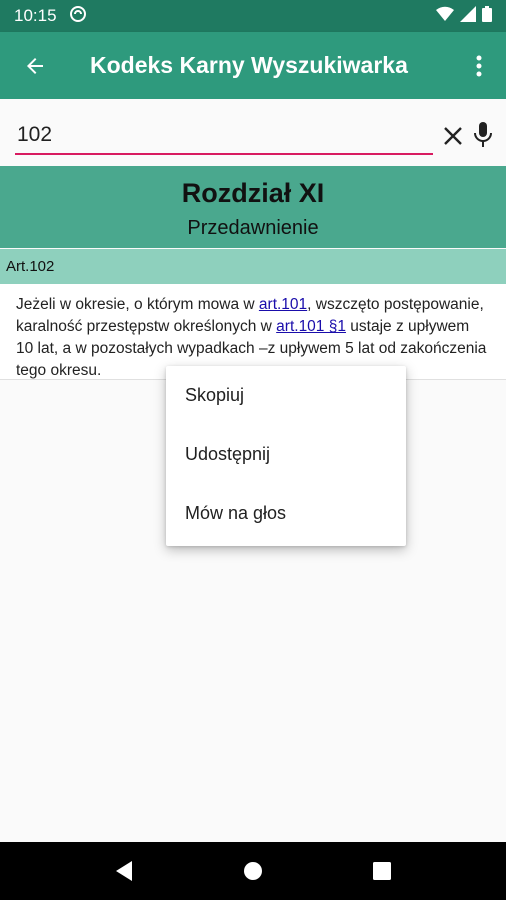  I want to click on search-input, so click(224, 136).